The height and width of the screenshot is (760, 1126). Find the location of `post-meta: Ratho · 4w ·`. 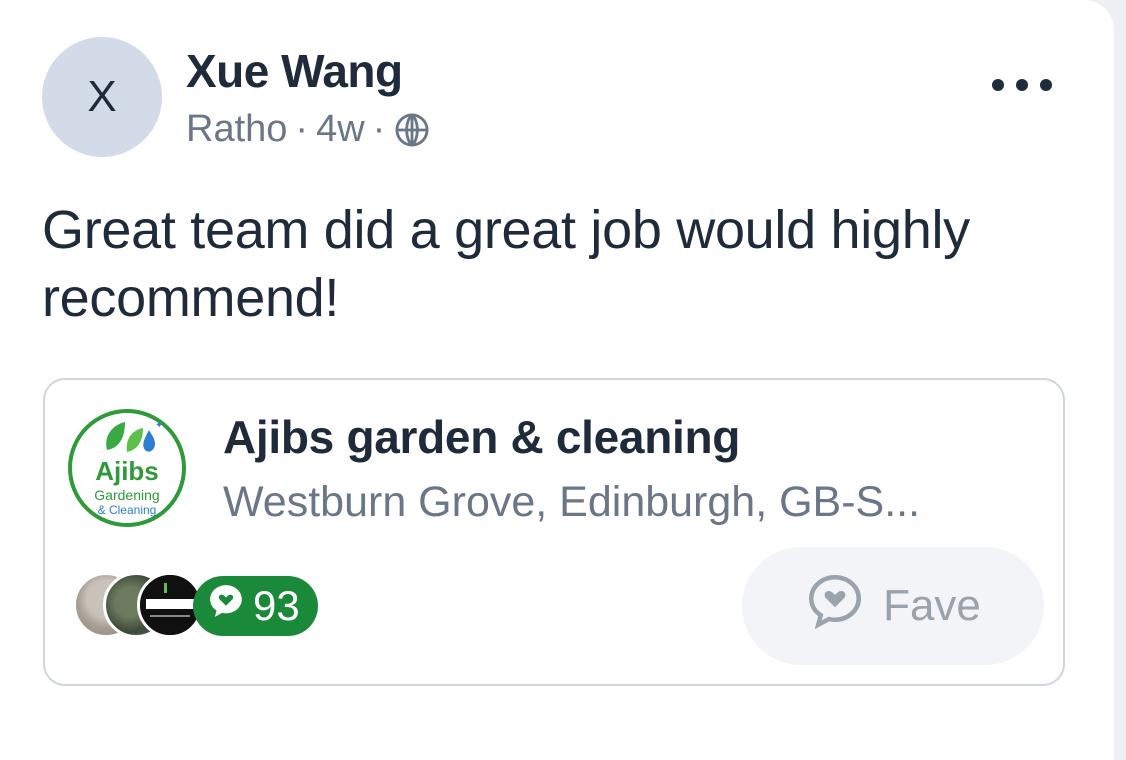

post-meta: Ratho · 4w · is located at coordinates (308, 129).